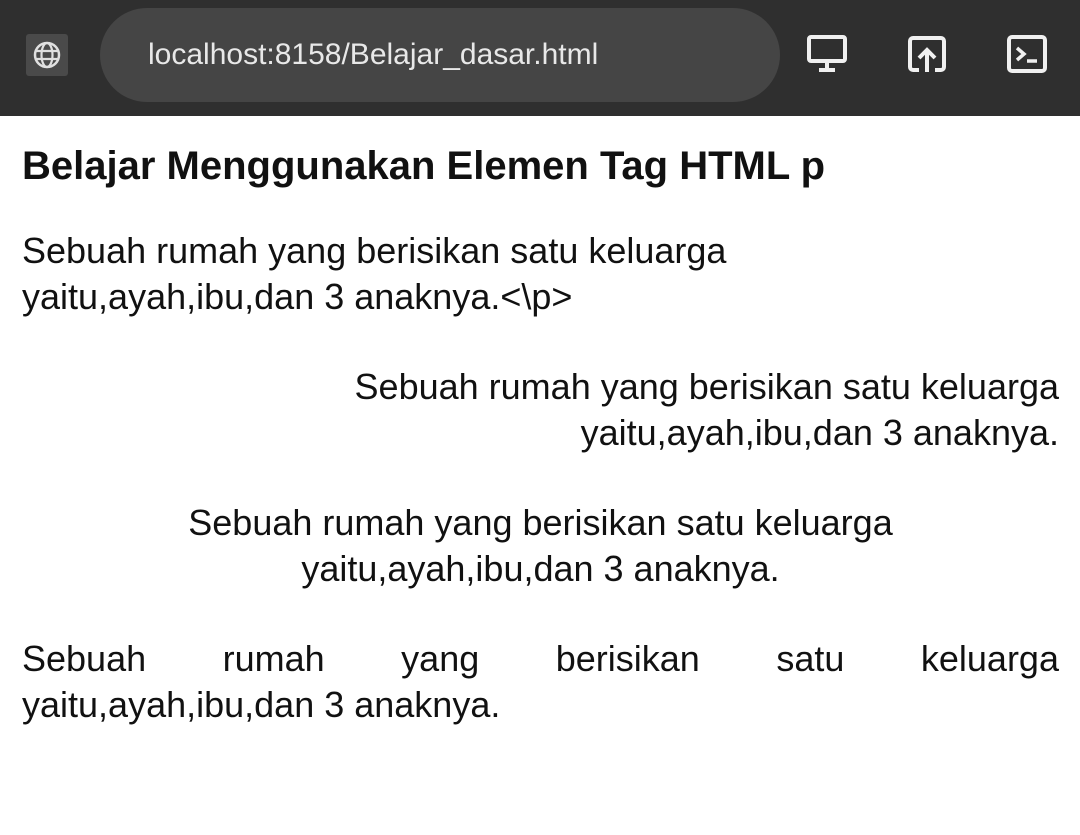 This screenshot has width=1080, height=835. Describe the element at coordinates (989, 658) in the screenshot. I see `word: keluarga` at that location.